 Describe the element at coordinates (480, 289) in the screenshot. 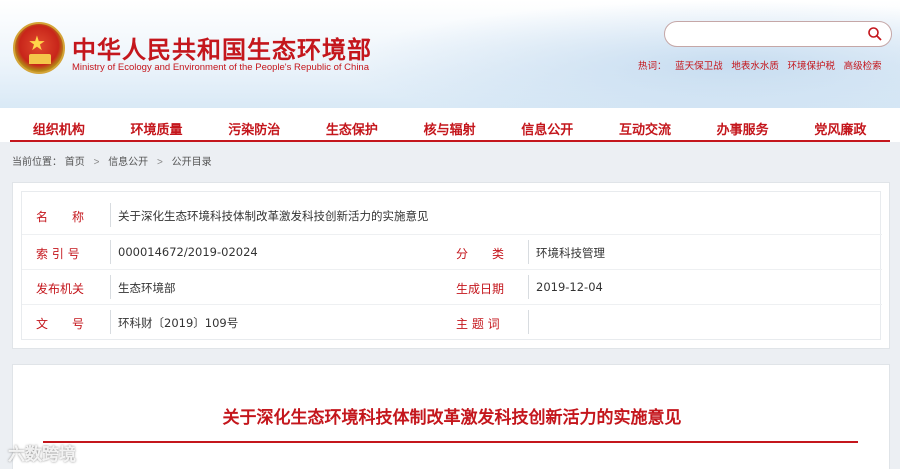

I see `date-label: 生成日期` at that location.